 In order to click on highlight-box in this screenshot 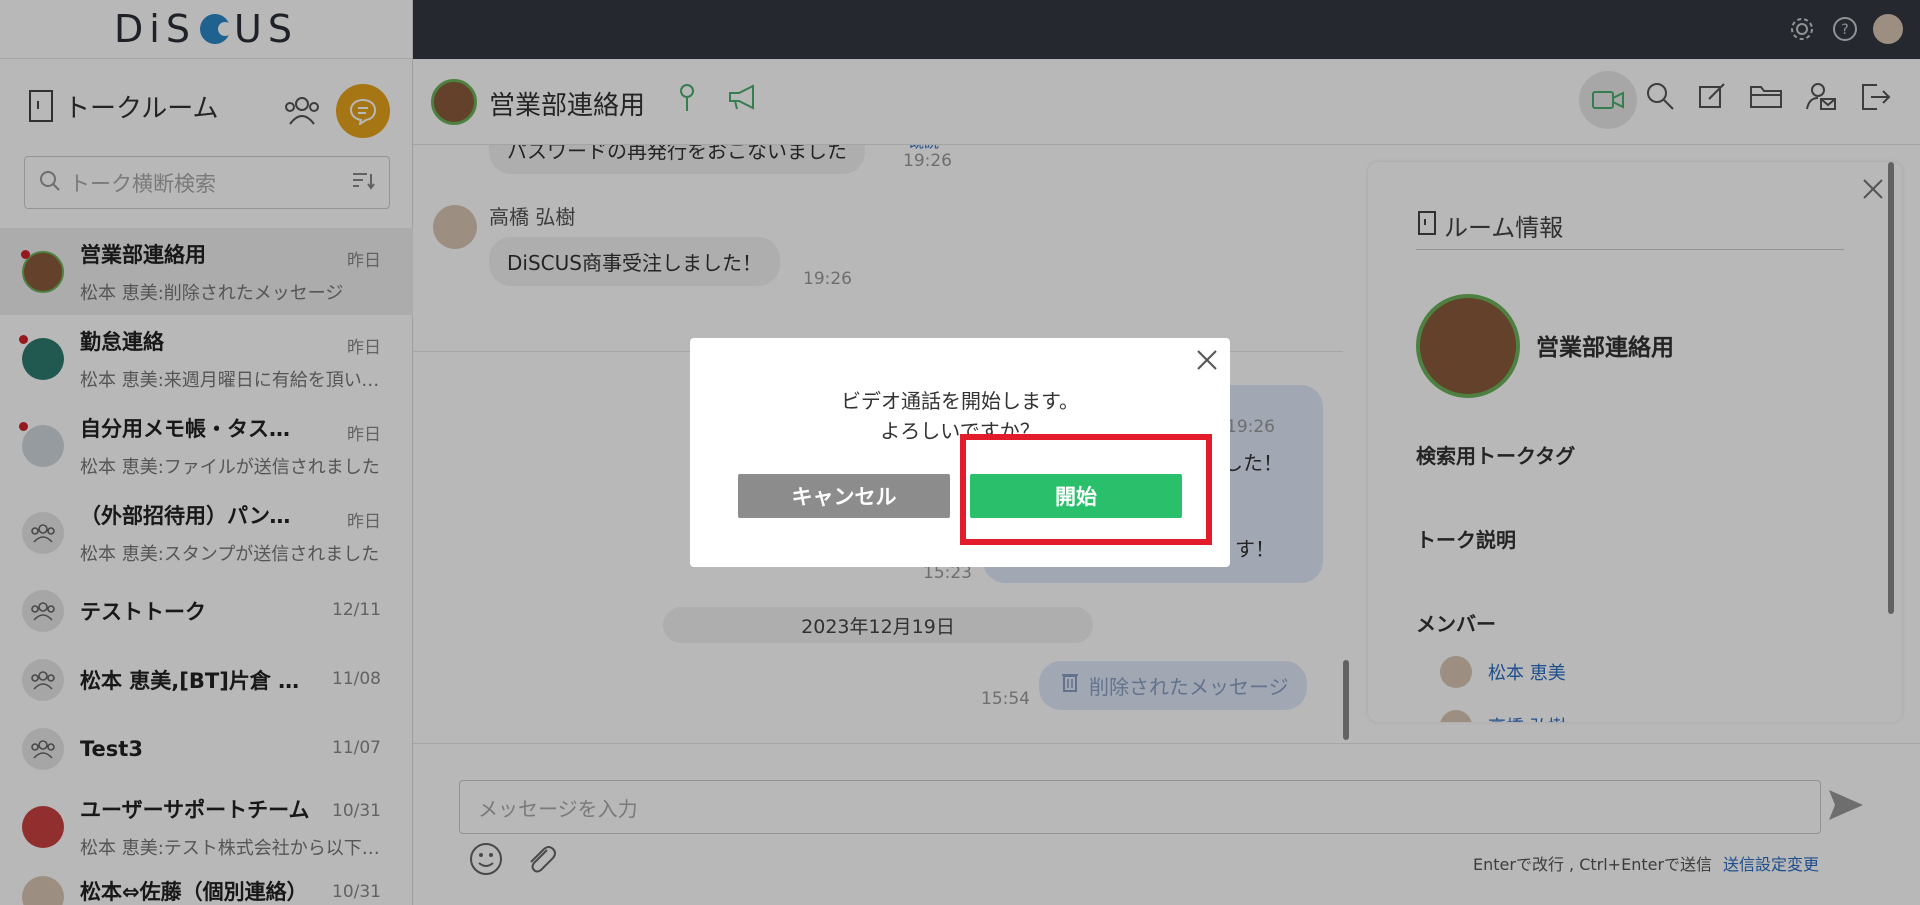, I will do `click(1086, 489)`.